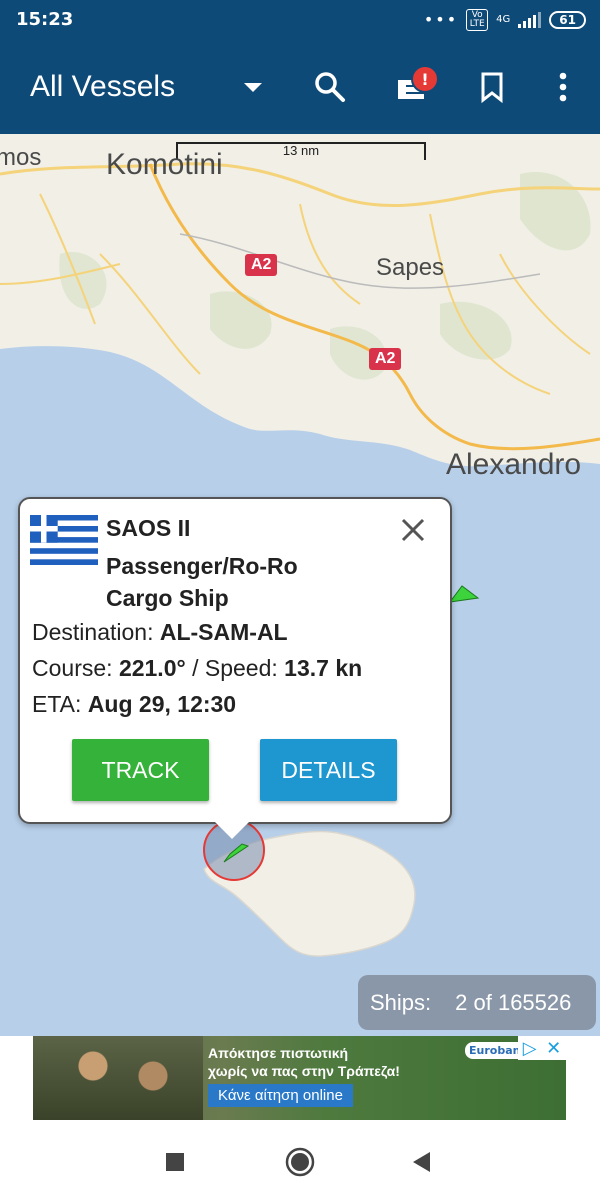 This screenshot has width=600, height=1200. I want to click on vessel-filter-title: All Vessels, so click(102, 87).